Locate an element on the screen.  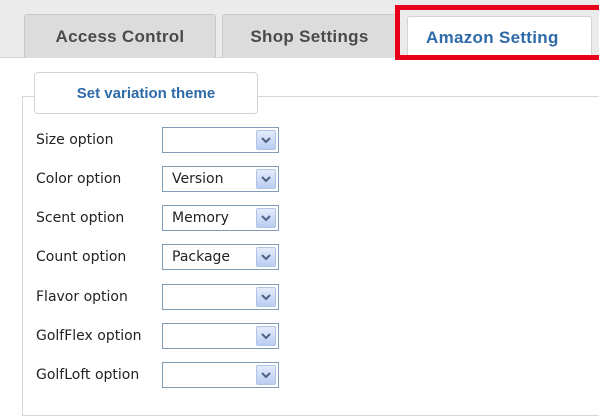
size-option-select is located at coordinates (220, 140).